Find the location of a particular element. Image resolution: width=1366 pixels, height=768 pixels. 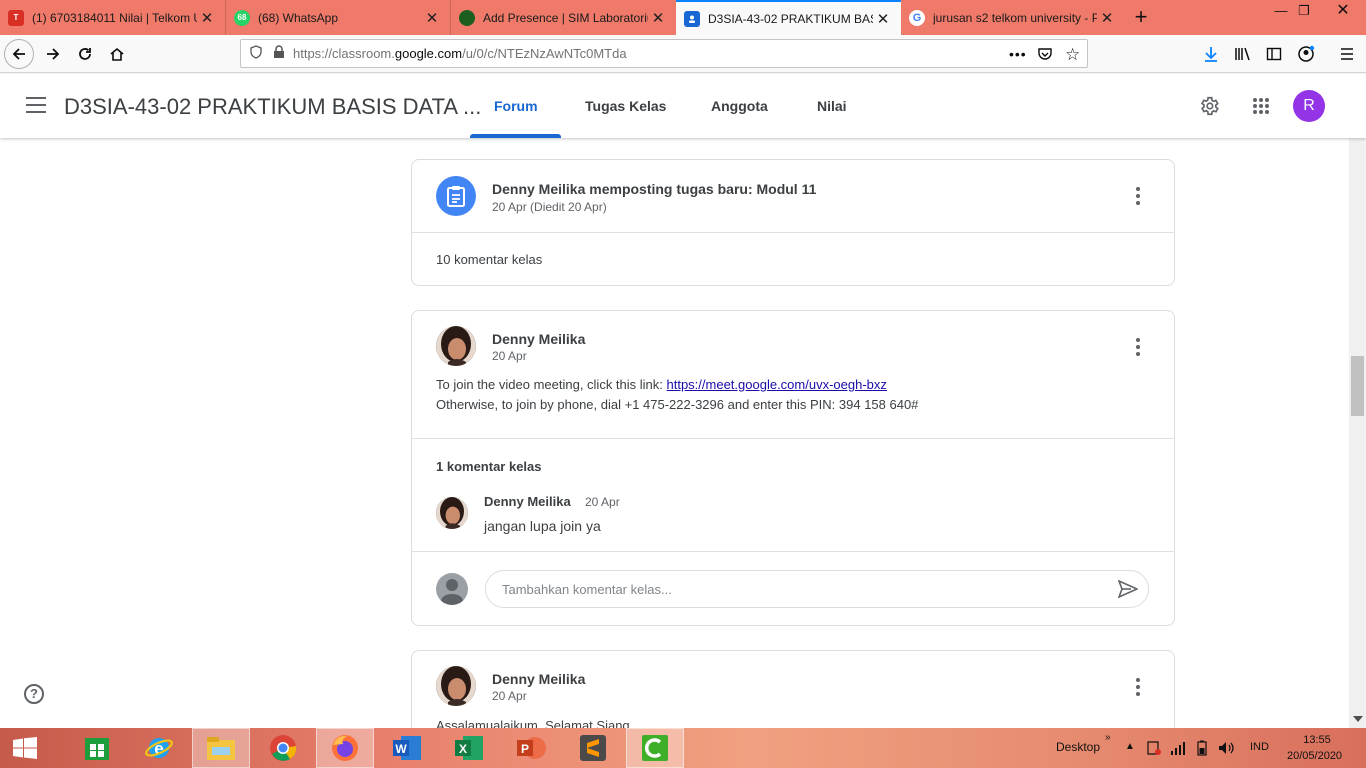

browser-tab-whatsapp: 68 (68) WhatsApp ✕ is located at coordinates (338, 17).